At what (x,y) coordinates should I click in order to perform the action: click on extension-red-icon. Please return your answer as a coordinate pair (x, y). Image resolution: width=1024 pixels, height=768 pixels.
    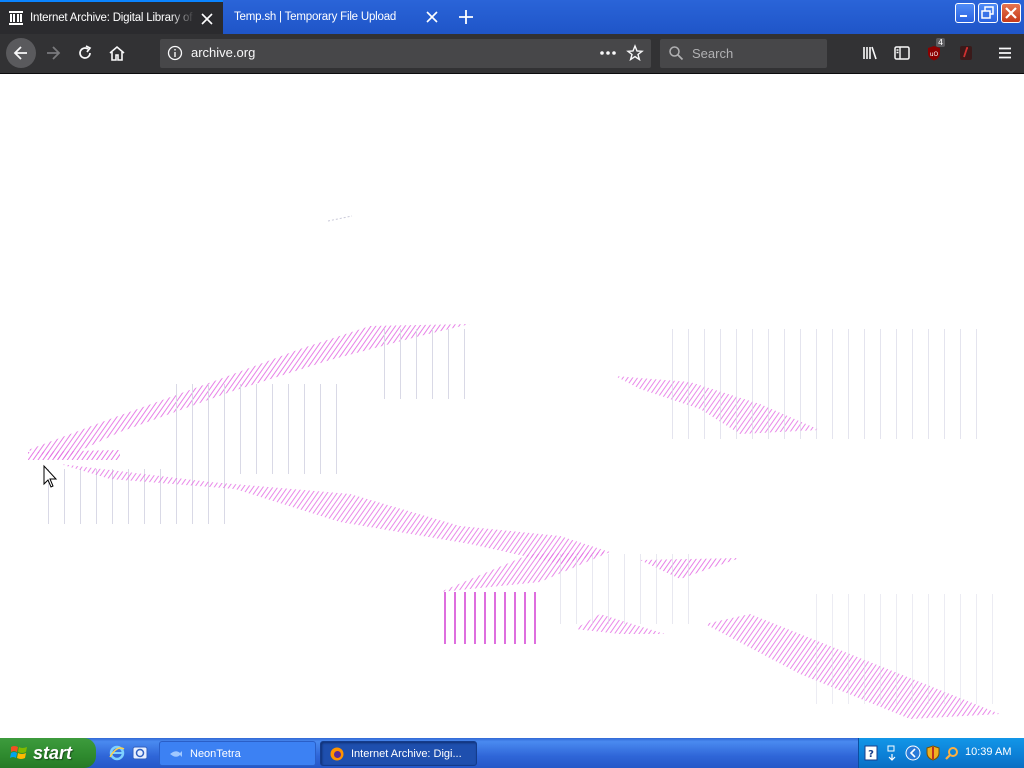
    Looking at the image, I should click on (966, 53).